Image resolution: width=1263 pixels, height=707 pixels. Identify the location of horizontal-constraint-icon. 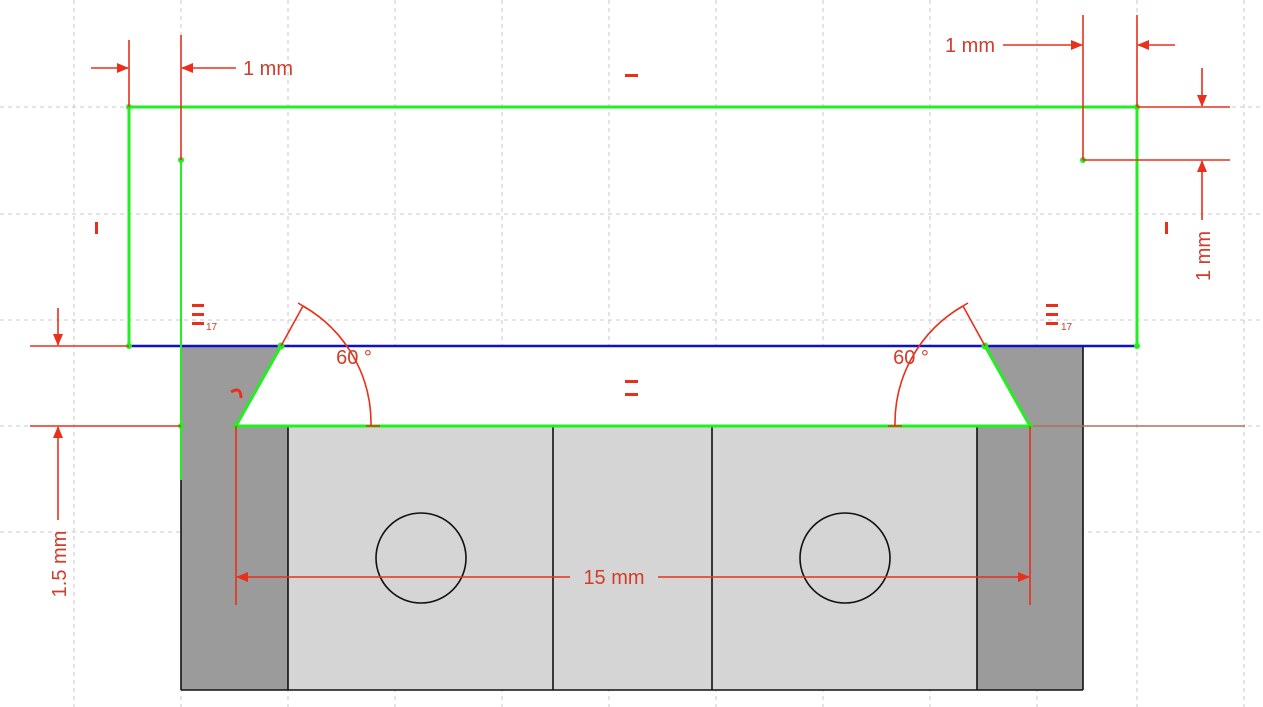
(631, 75).